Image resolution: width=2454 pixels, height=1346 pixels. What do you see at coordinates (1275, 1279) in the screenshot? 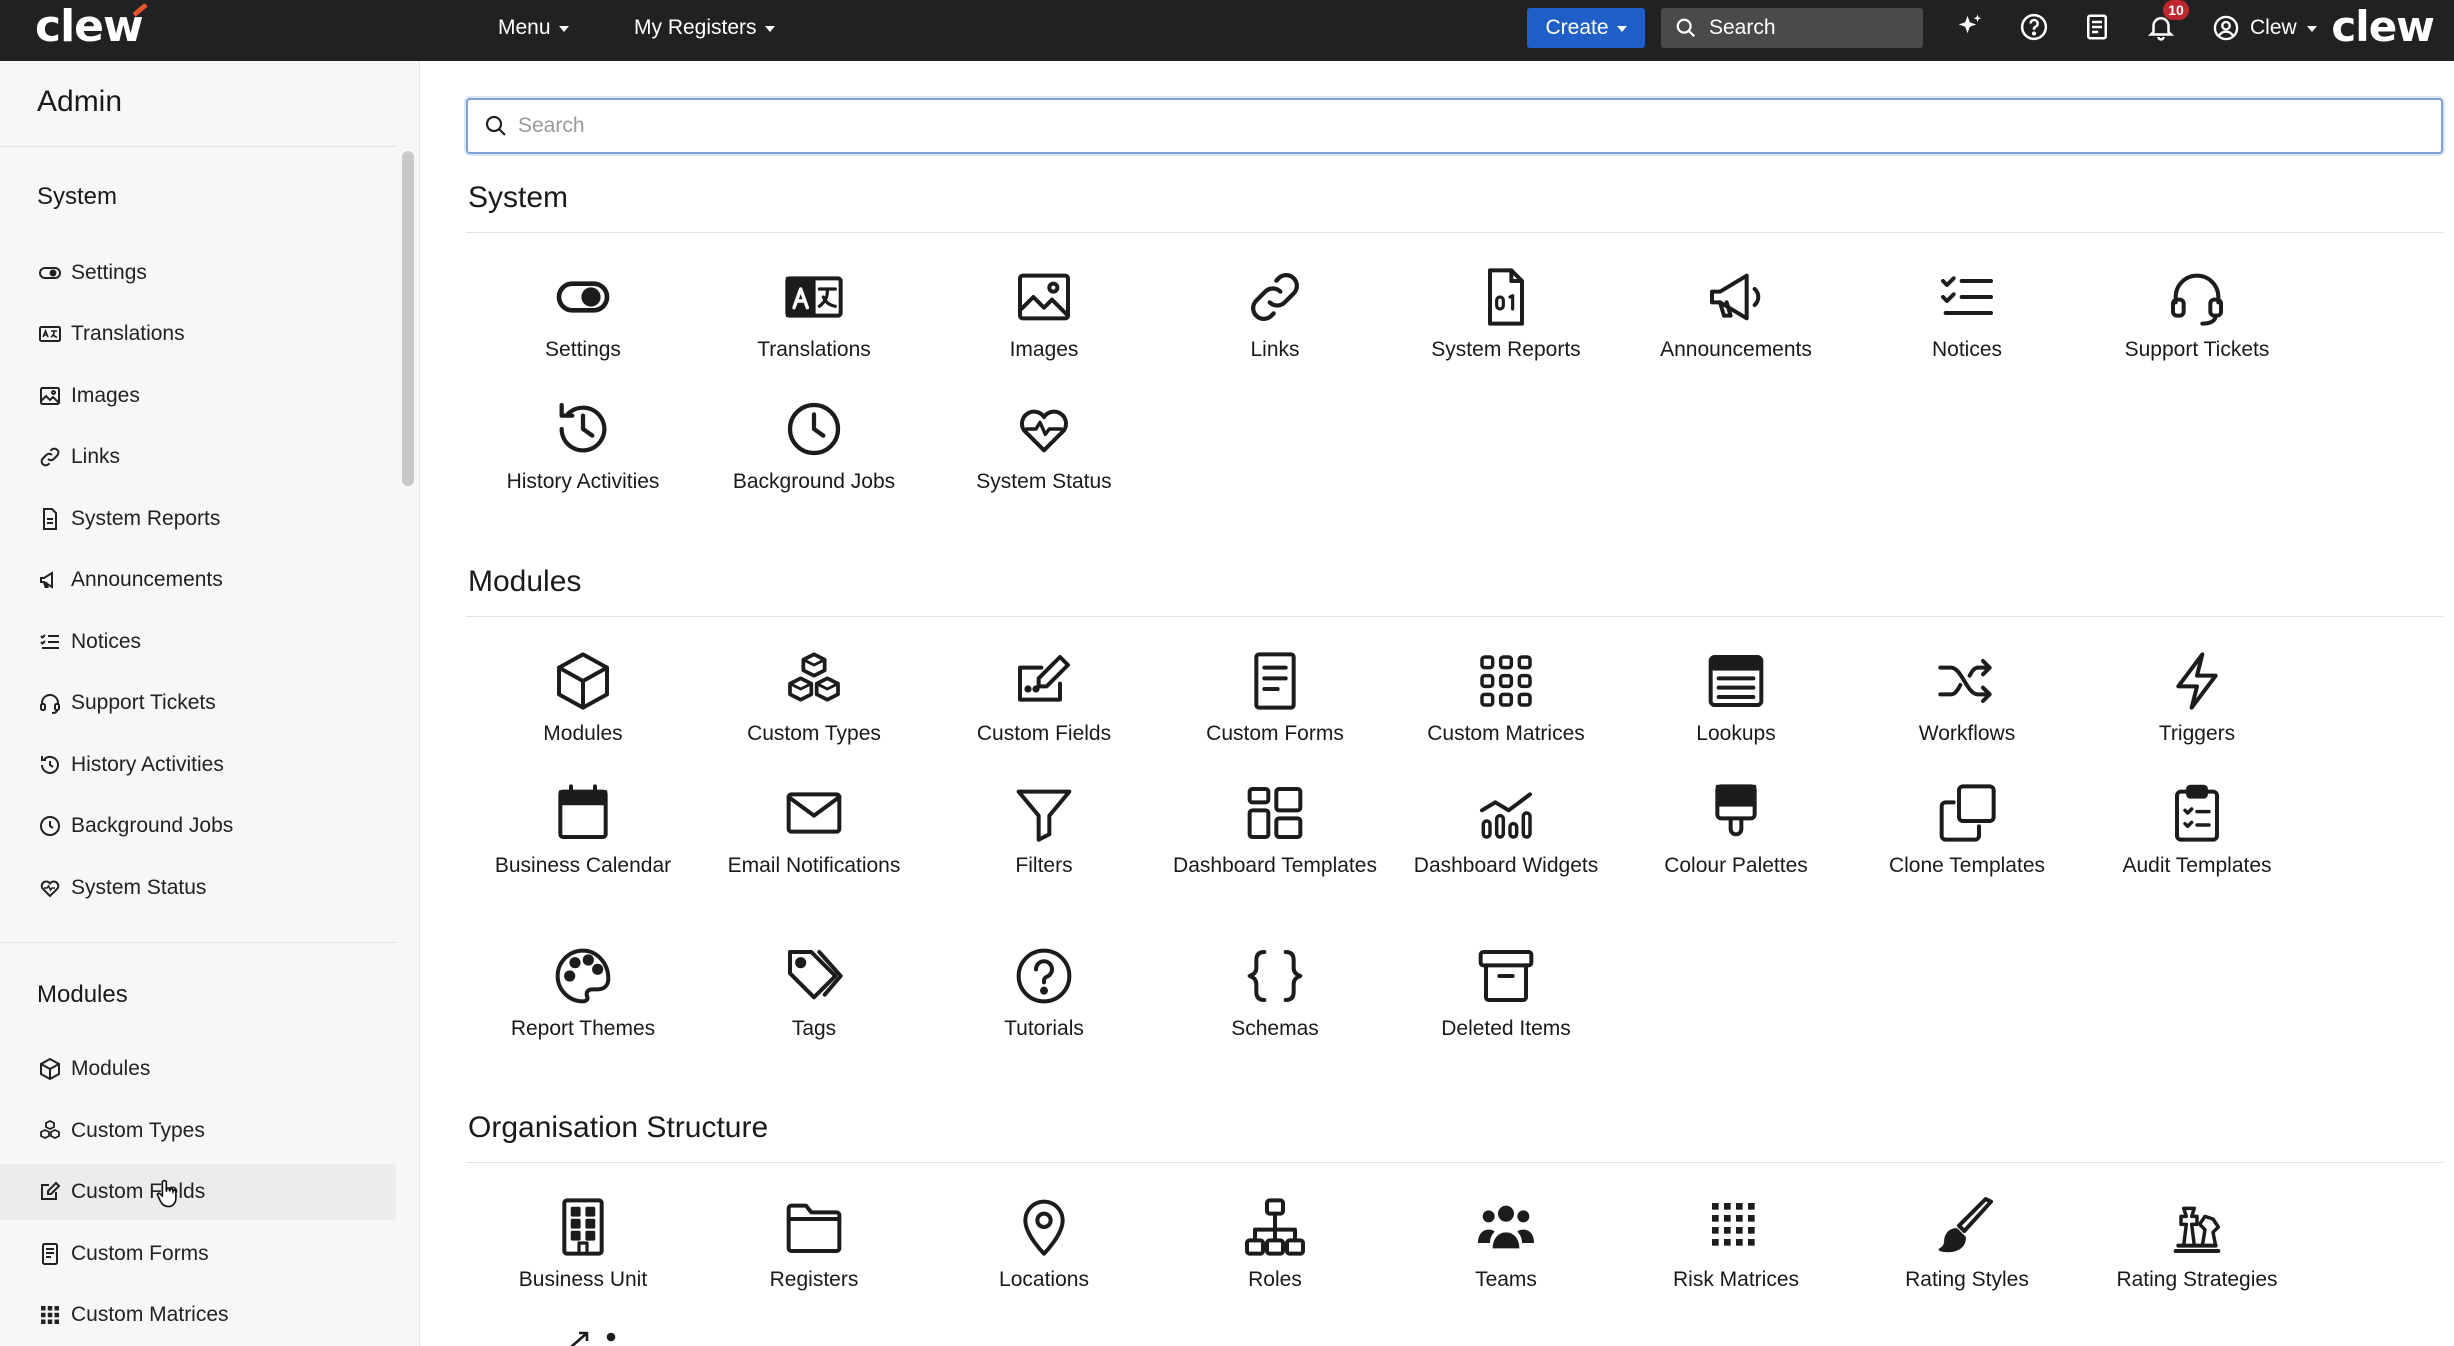
I see `tile-label: Roles` at bounding box center [1275, 1279].